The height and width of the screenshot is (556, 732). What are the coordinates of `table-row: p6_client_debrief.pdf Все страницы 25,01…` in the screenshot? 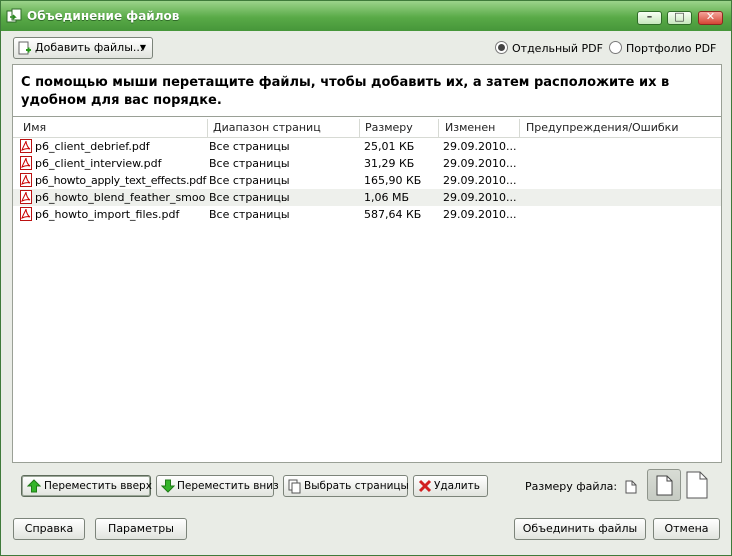 It's located at (367, 146).